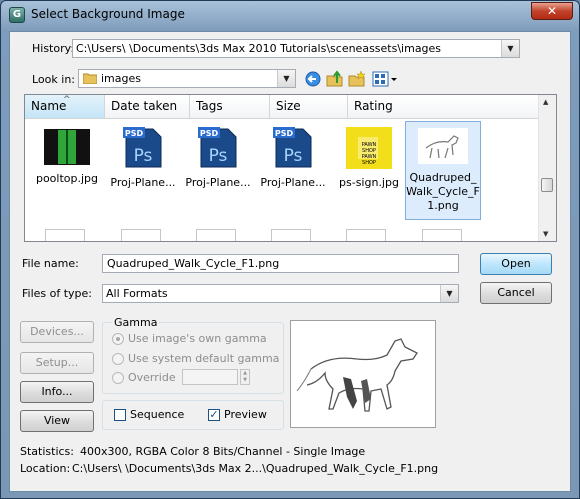  Describe the element at coordinates (335, 79) in the screenshot. I see `up-folder-icon` at that location.